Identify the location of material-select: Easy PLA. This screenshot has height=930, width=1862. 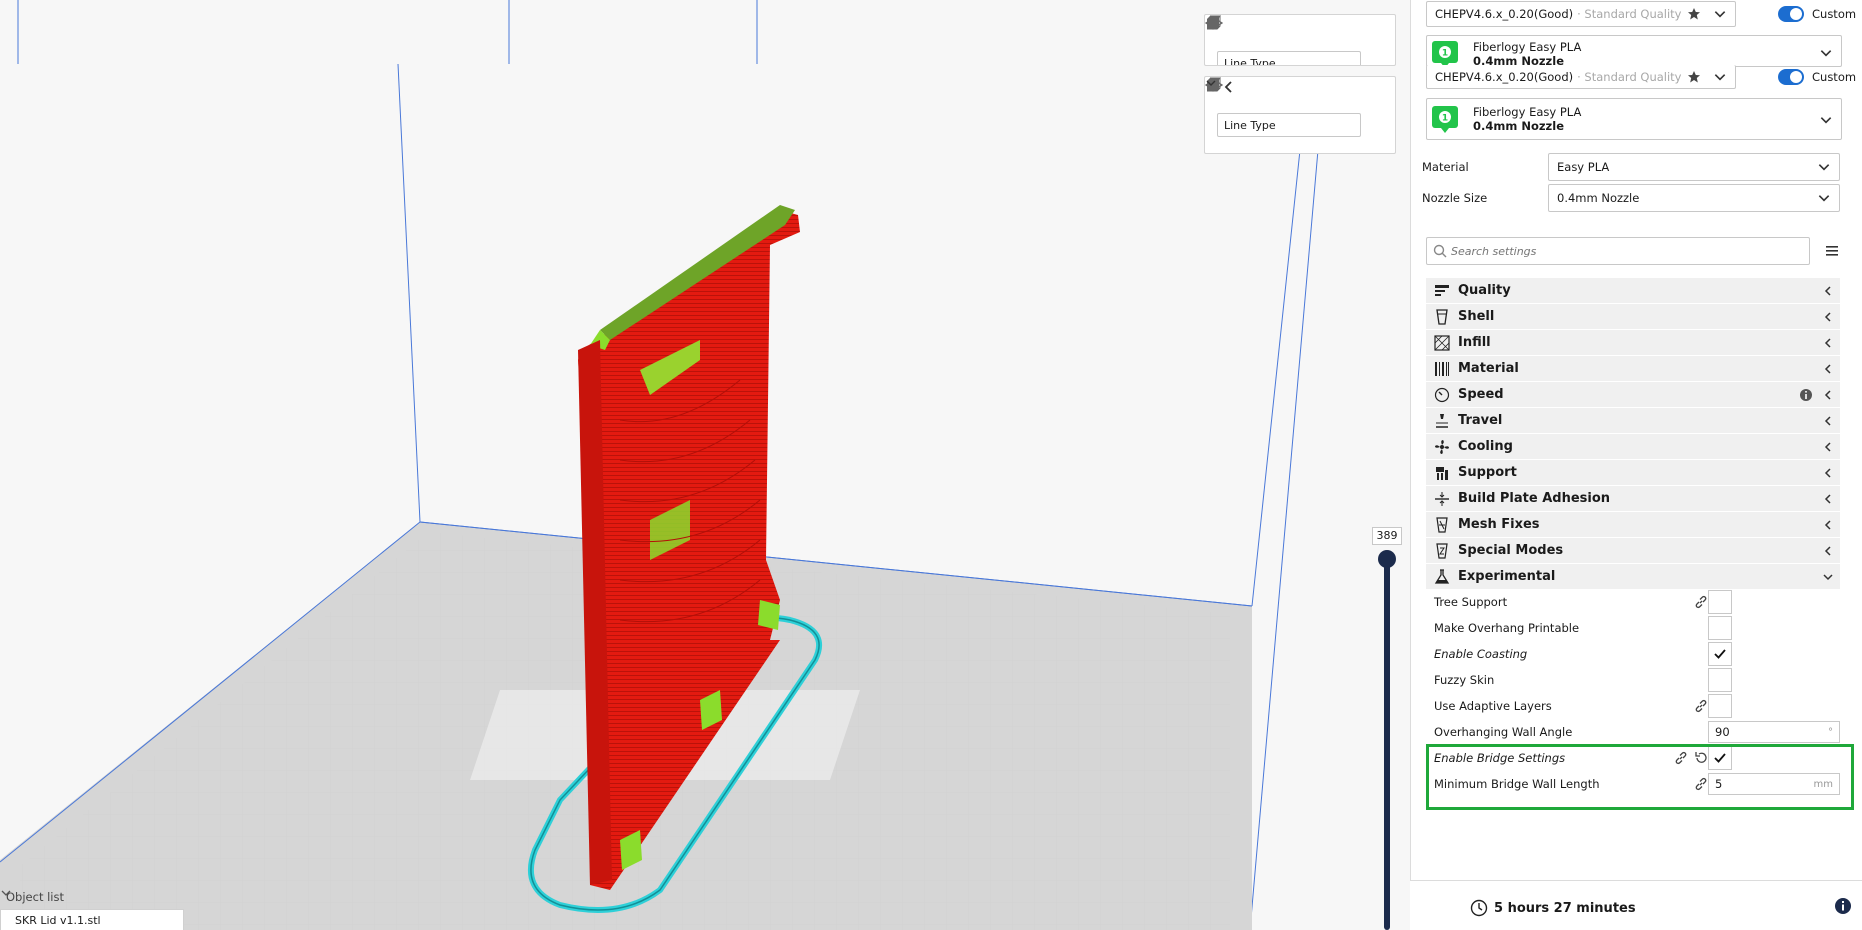
(1694, 167).